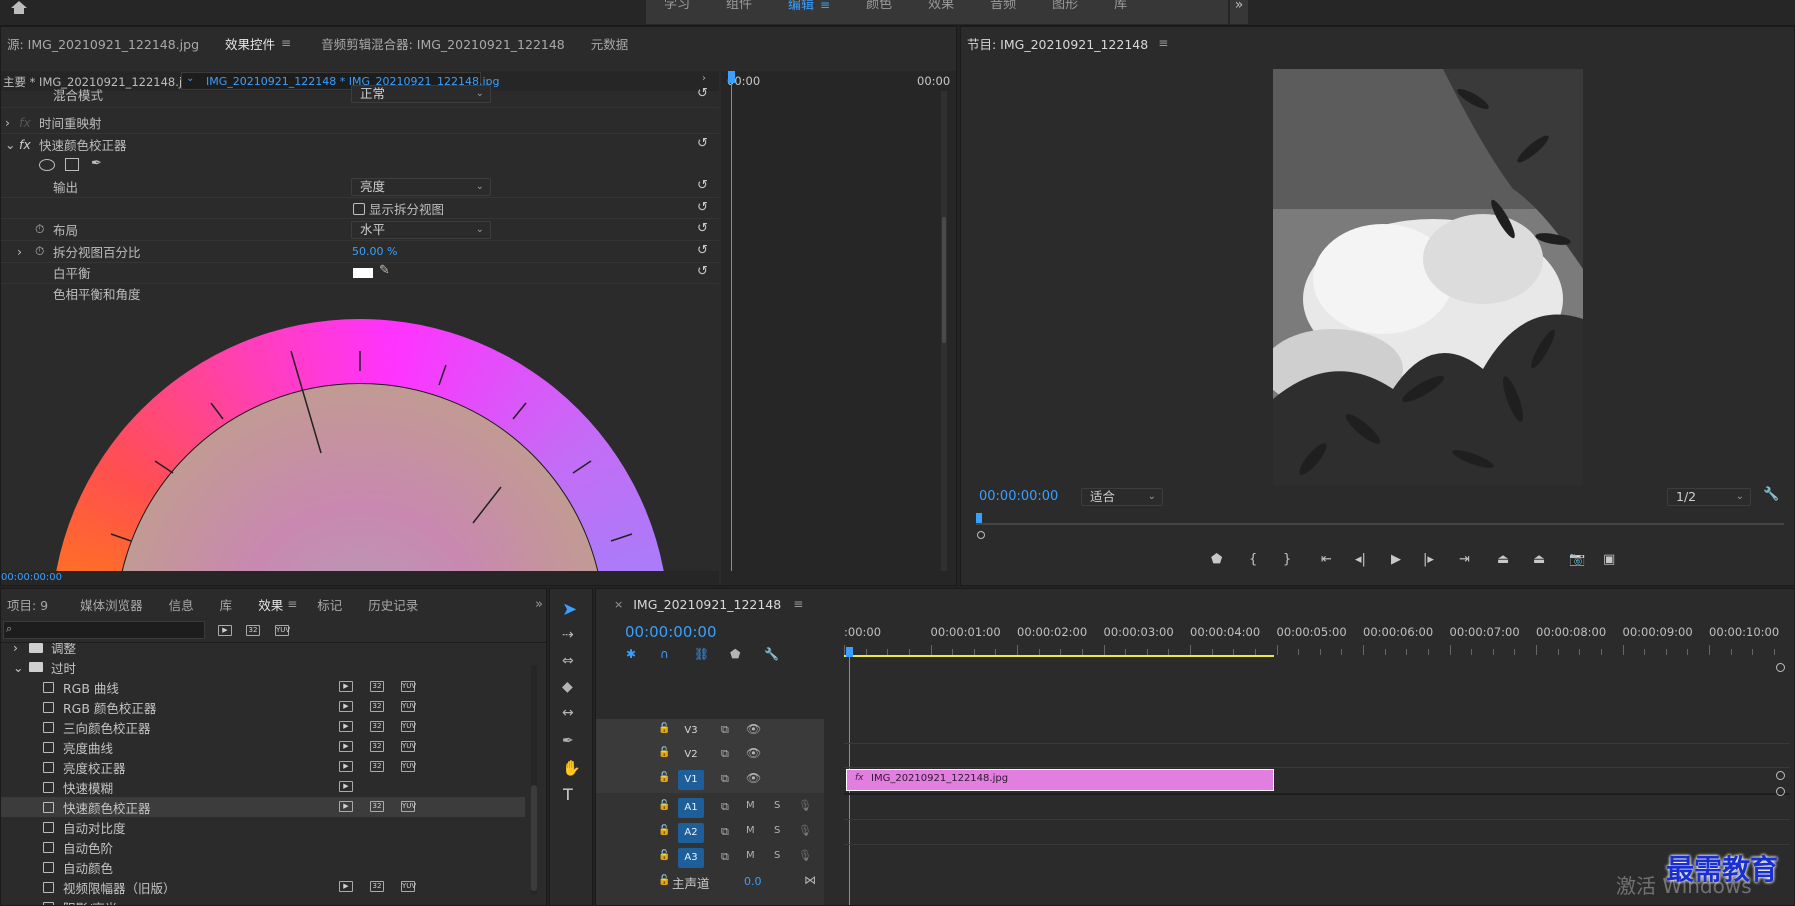 This screenshot has width=1795, height=906. What do you see at coordinates (263, 747) in the screenshot?
I see `effect-item: 亮度曲线 ▶ 32 YUV` at bounding box center [263, 747].